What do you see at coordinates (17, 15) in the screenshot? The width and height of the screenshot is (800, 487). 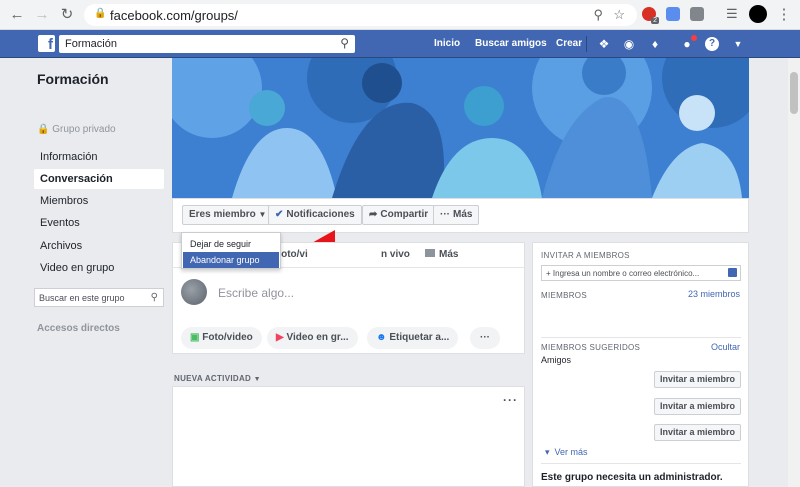 I see `back-icon: ←` at bounding box center [17, 15].